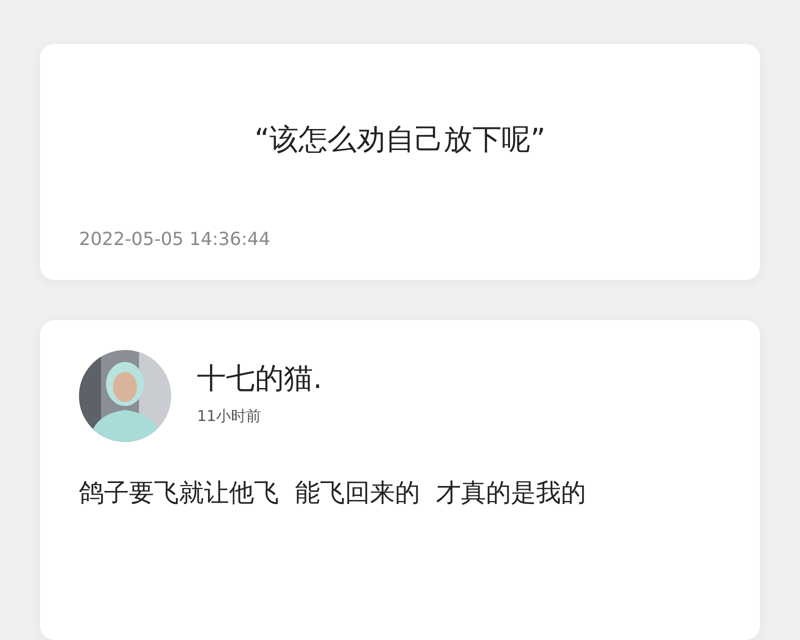 The image size is (800, 640). Describe the element at coordinates (229, 416) in the screenshot. I see `post-time: 11小时前` at that location.